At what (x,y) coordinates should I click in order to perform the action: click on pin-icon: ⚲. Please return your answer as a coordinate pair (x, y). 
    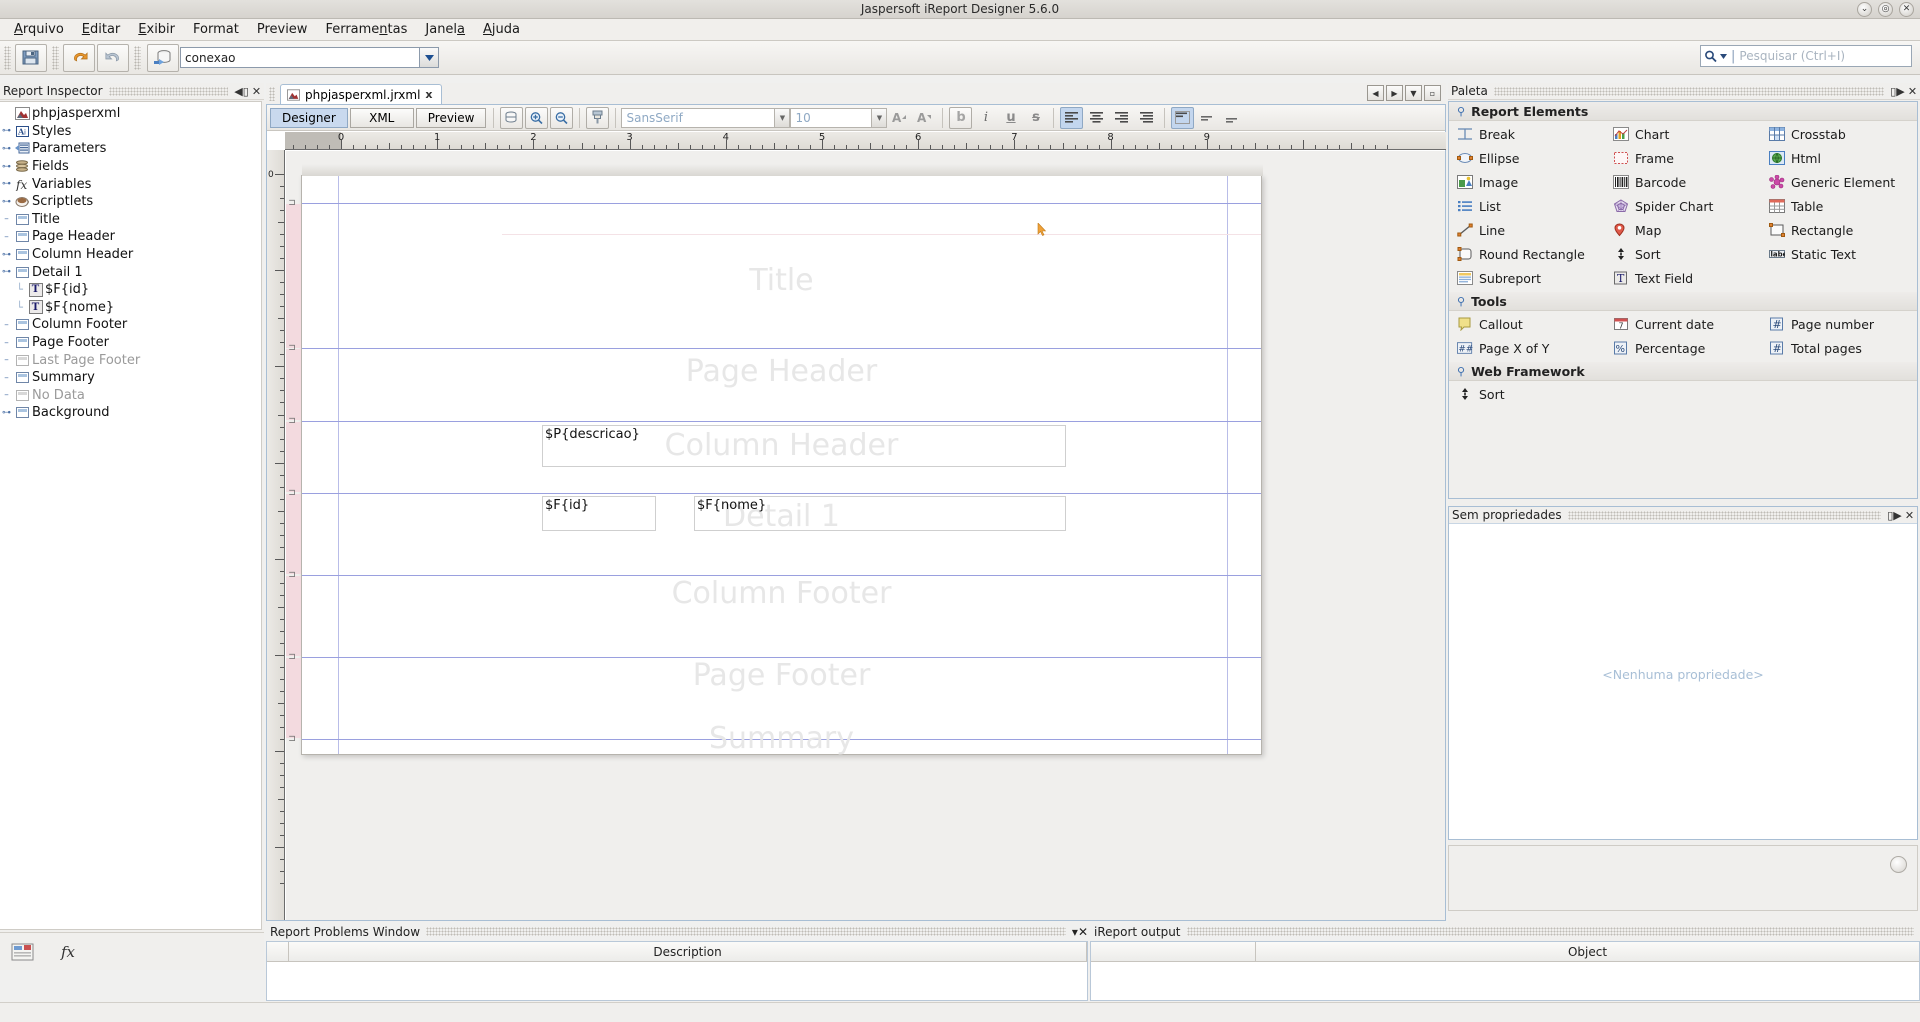
    Looking at the image, I should click on (1461, 301).